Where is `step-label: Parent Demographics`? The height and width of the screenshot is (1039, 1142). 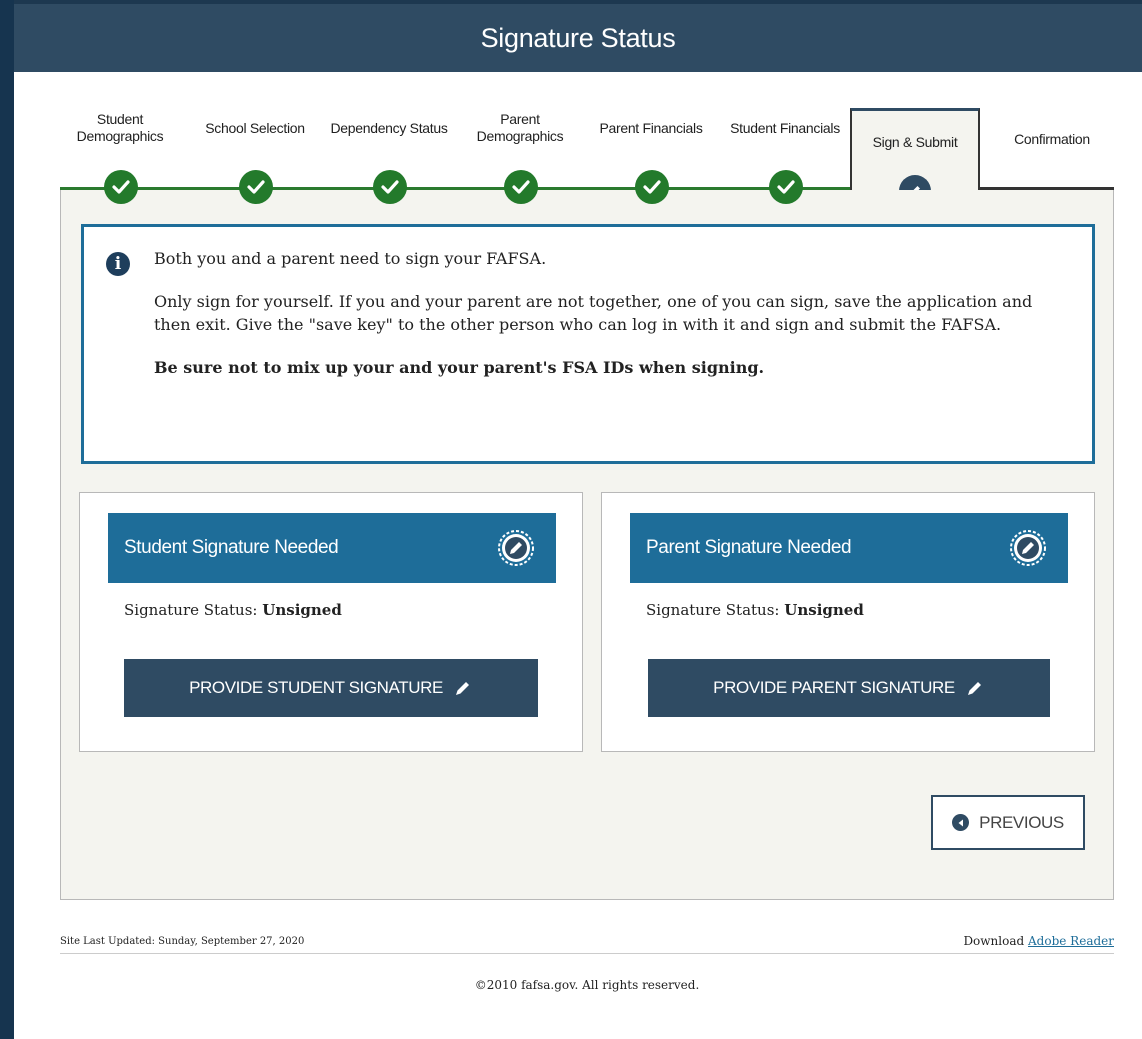 step-label: Parent Demographics is located at coordinates (520, 127).